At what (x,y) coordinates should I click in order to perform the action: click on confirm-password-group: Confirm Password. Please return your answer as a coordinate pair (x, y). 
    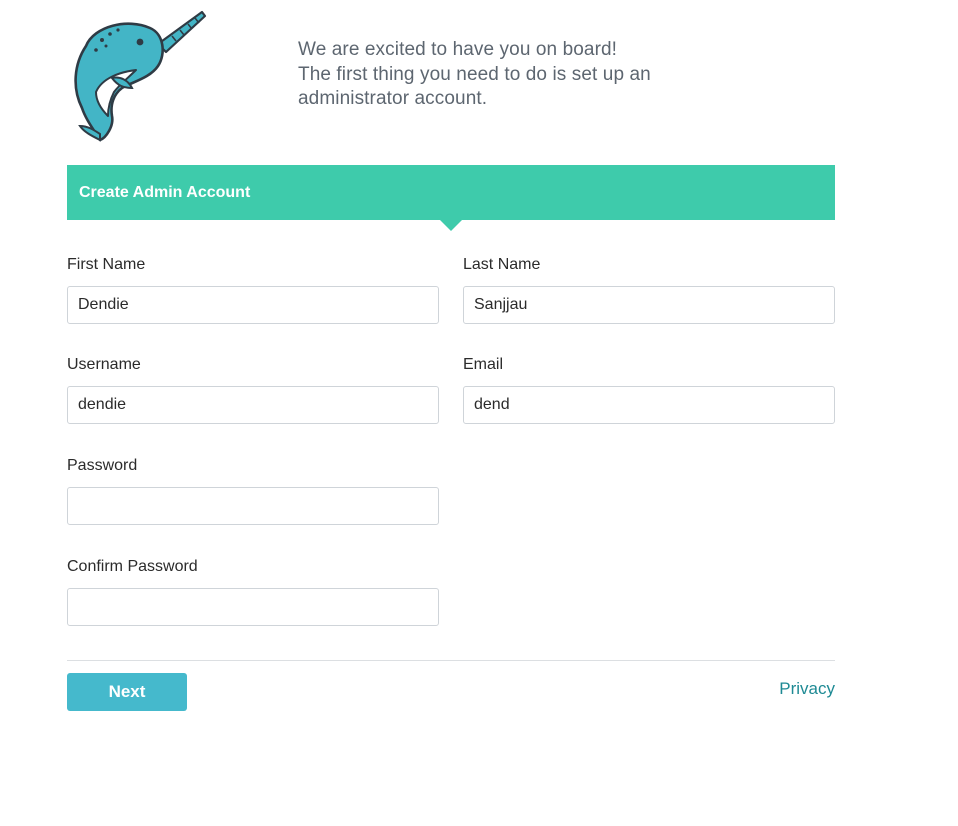
    Looking at the image, I should click on (253, 591).